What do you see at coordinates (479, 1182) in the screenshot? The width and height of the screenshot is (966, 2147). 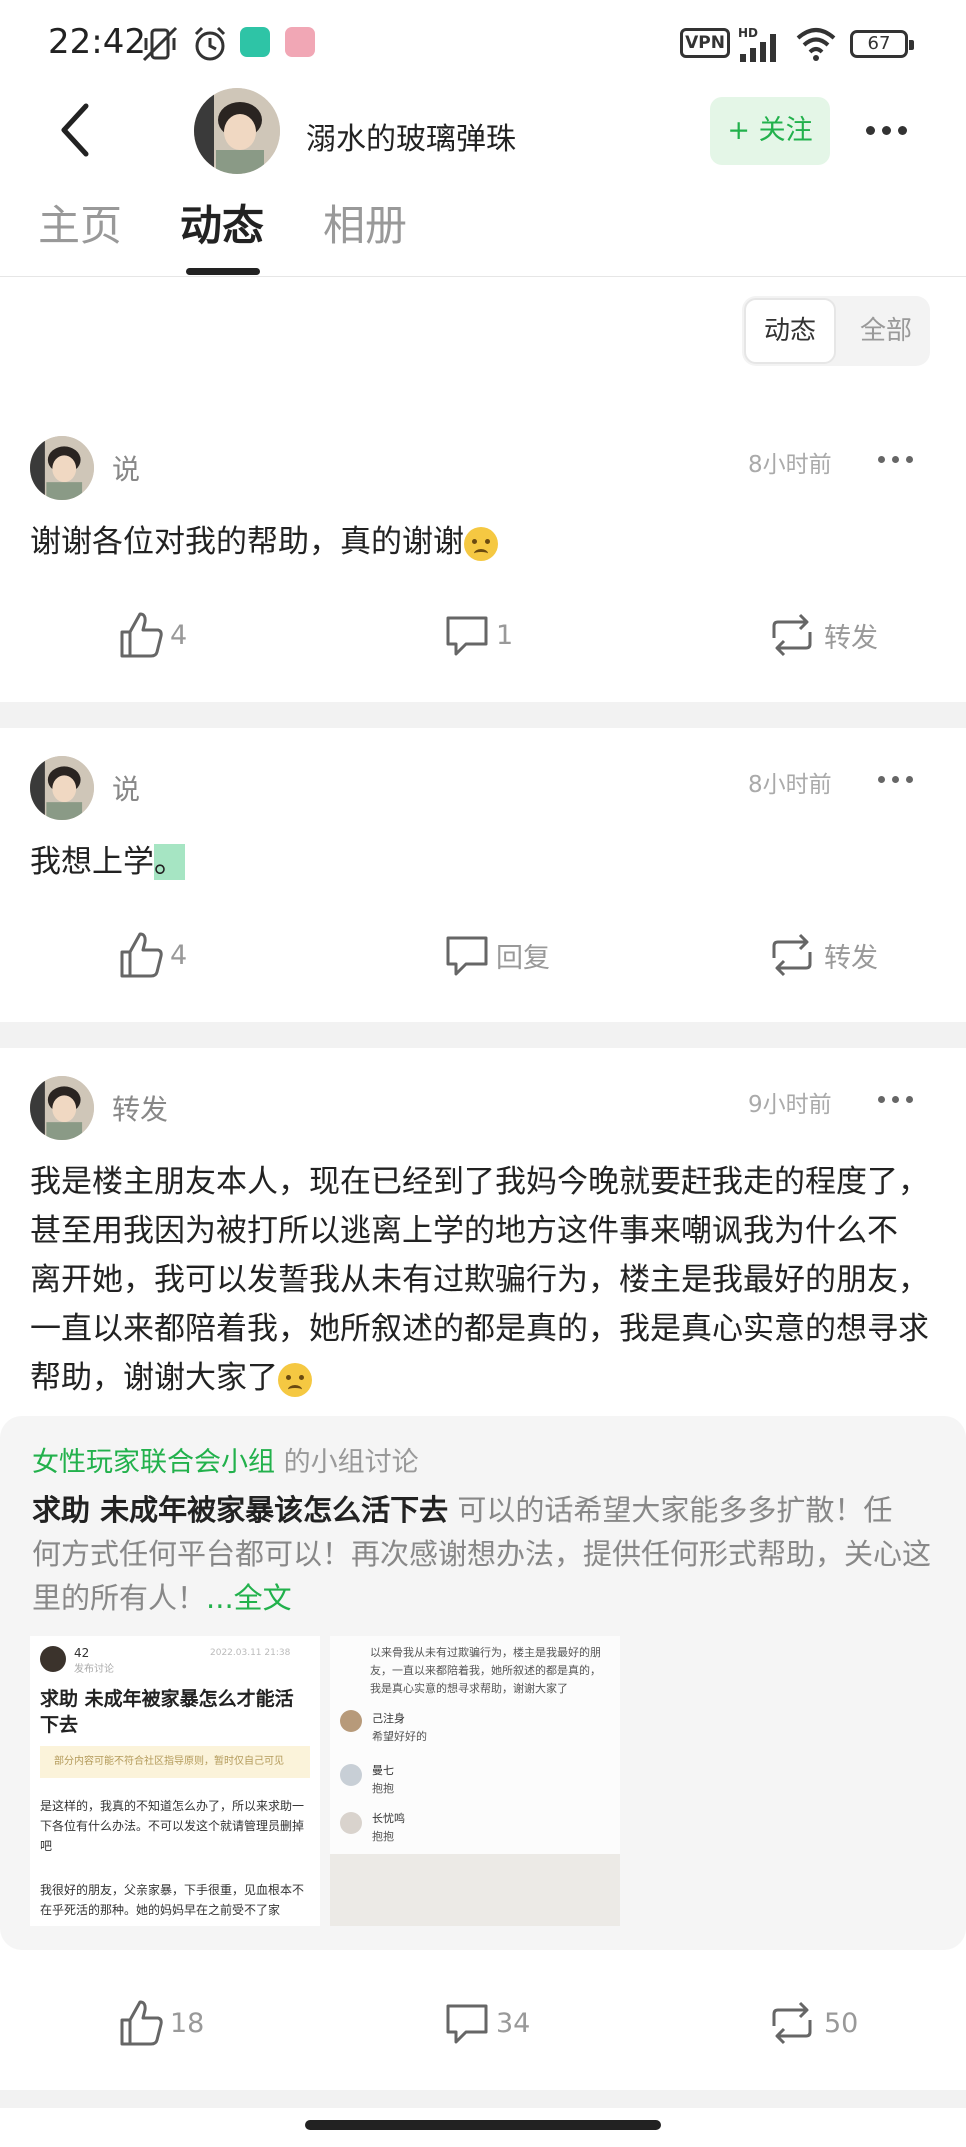 I see `post-text-line: 我是楼主朋友本人，现在已经到了我妈今晚就要赶我走的程度了，` at bounding box center [479, 1182].